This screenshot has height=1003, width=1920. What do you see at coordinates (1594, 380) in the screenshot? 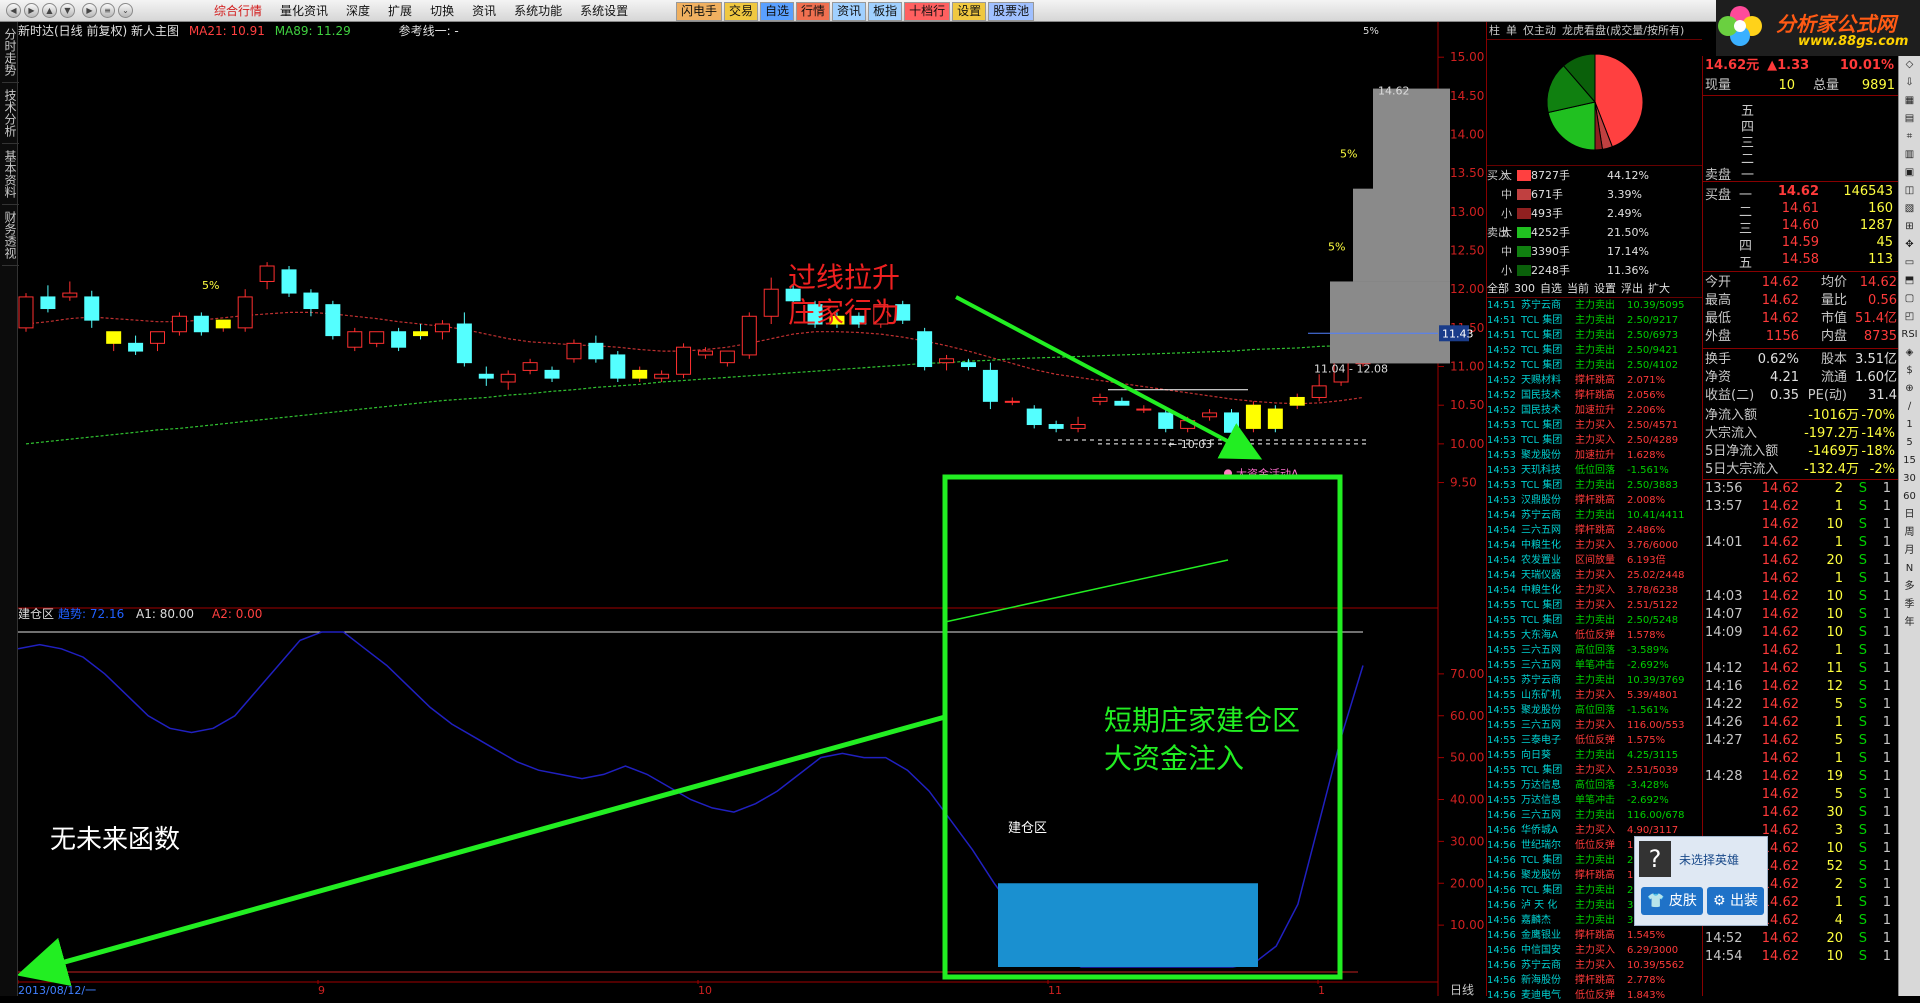
I see `tick-row: 14:52 天赐材料 撑杆跳高 2.071%` at bounding box center [1594, 380].